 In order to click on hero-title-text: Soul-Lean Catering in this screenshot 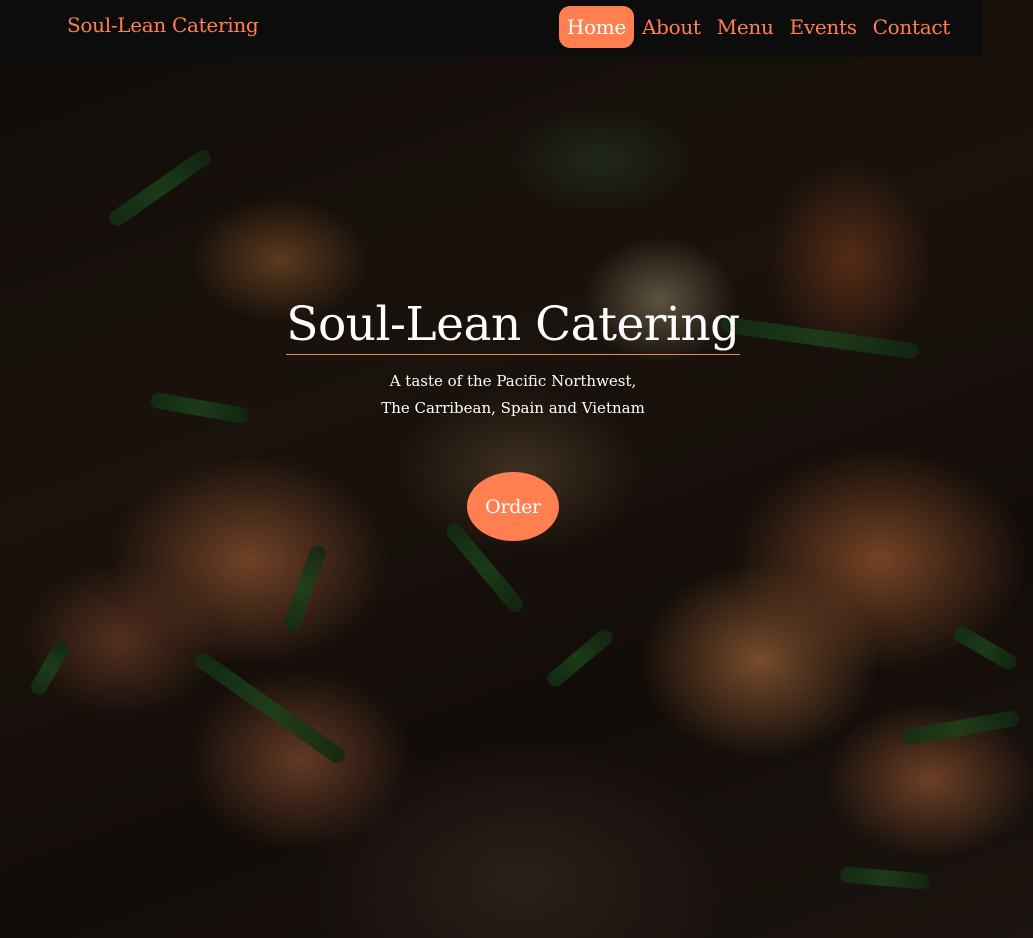, I will do `click(513, 325)`.